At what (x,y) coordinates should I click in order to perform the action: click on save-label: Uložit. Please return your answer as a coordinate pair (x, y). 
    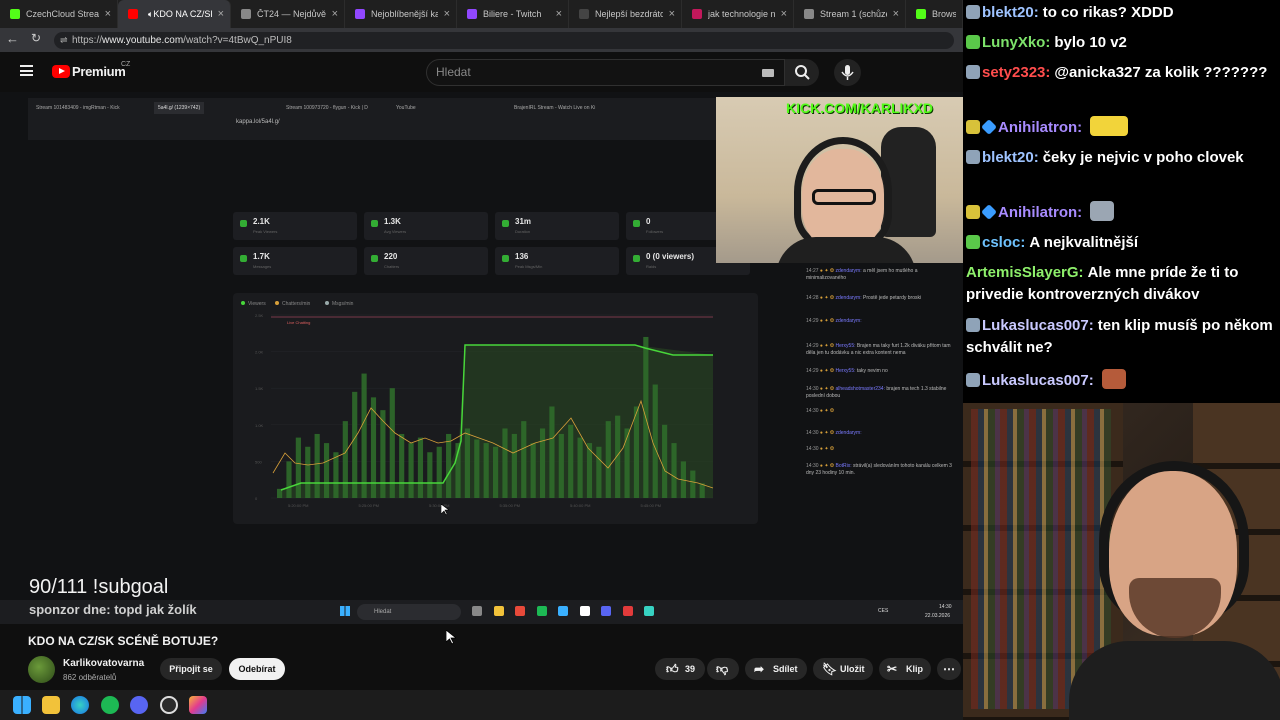
    Looking at the image, I should click on (852, 669).